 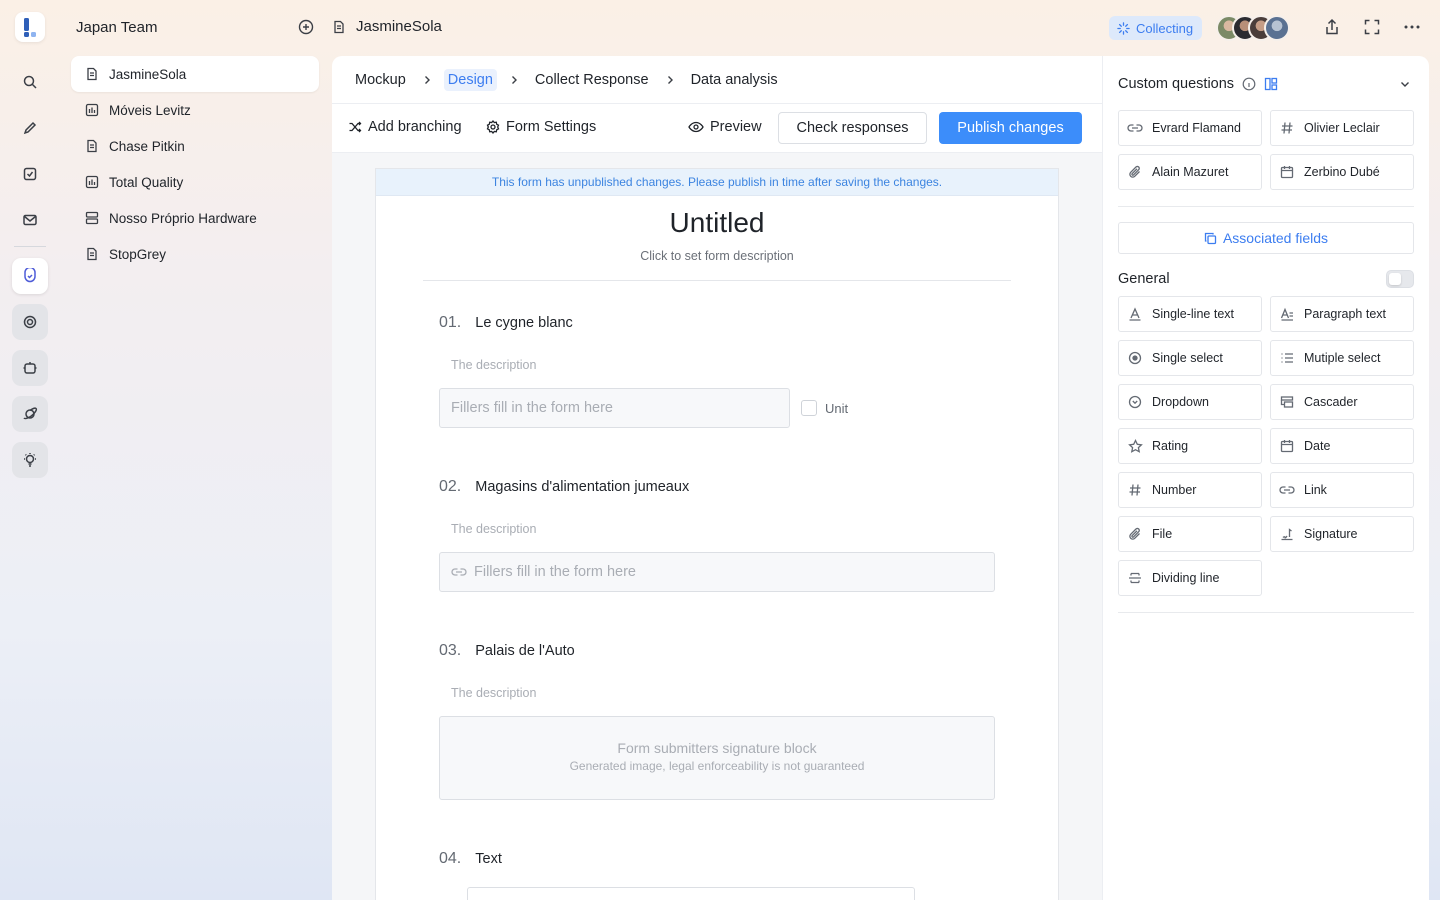 I want to click on sidebar-item-label: Chase Pitkin, so click(x=147, y=146).